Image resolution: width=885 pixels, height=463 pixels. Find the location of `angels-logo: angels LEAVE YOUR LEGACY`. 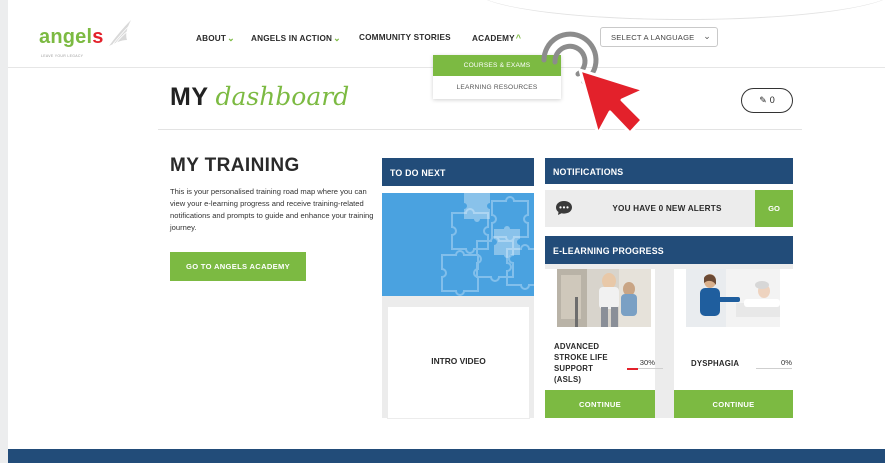

angels-logo: angels LEAVE YOUR LEGACY is located at coordinates (85, 42).